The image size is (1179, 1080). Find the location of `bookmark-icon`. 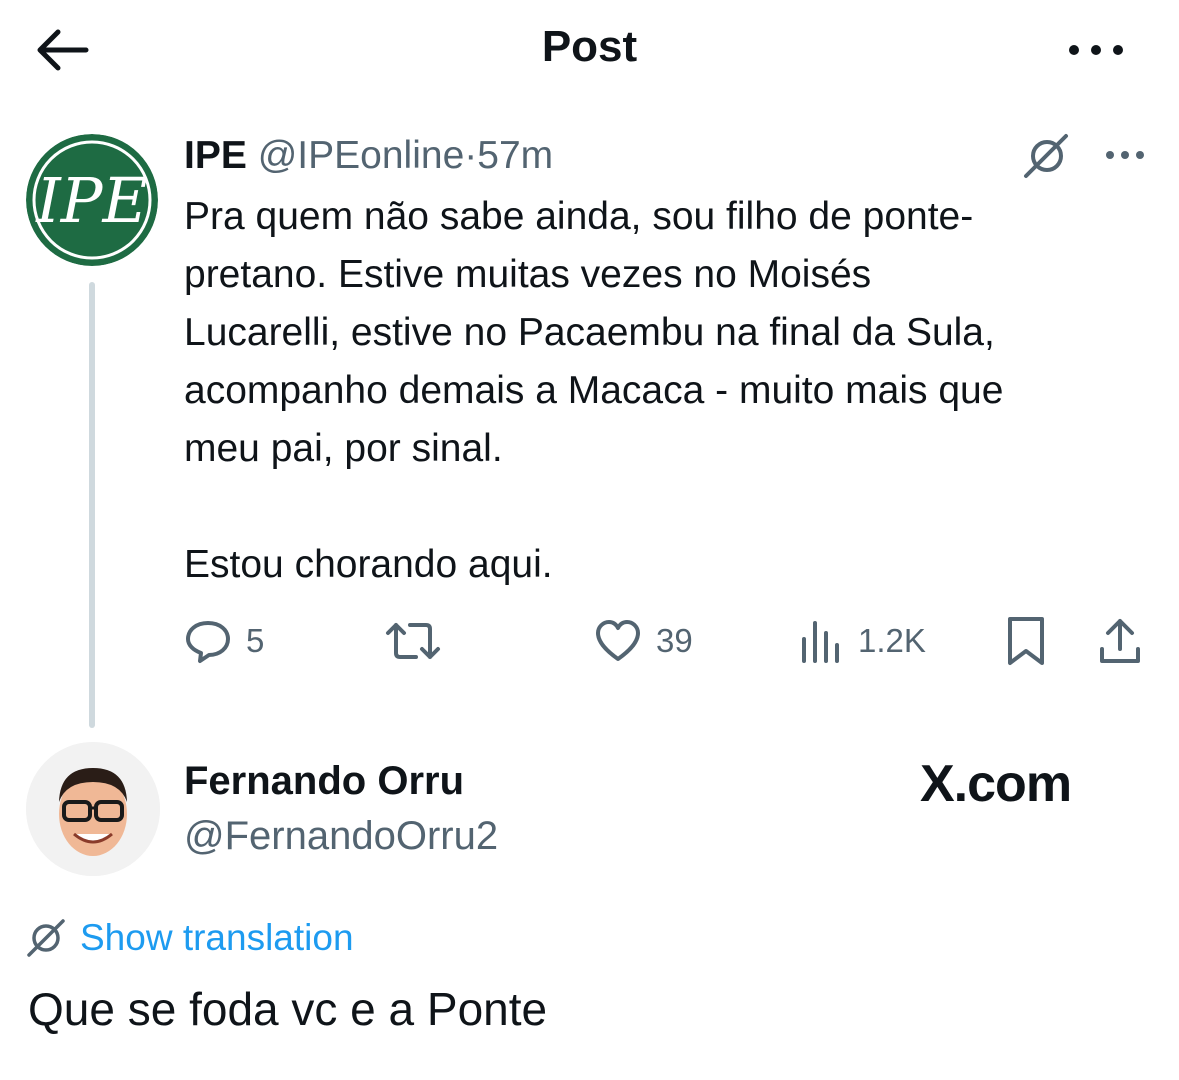

bookmark-icon is located at coordinates (1026, 641).